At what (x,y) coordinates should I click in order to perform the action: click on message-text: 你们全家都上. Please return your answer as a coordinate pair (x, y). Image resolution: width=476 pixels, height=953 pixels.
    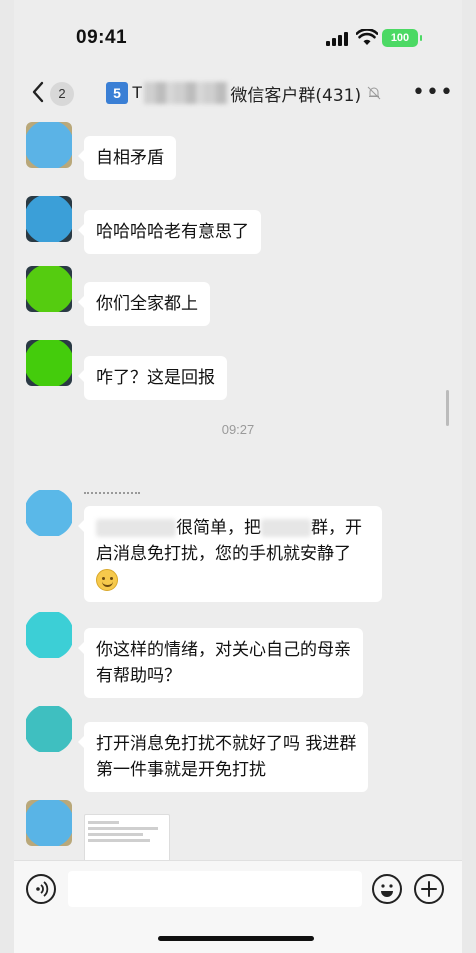
    Looking at the image, I should click on (147, 304).